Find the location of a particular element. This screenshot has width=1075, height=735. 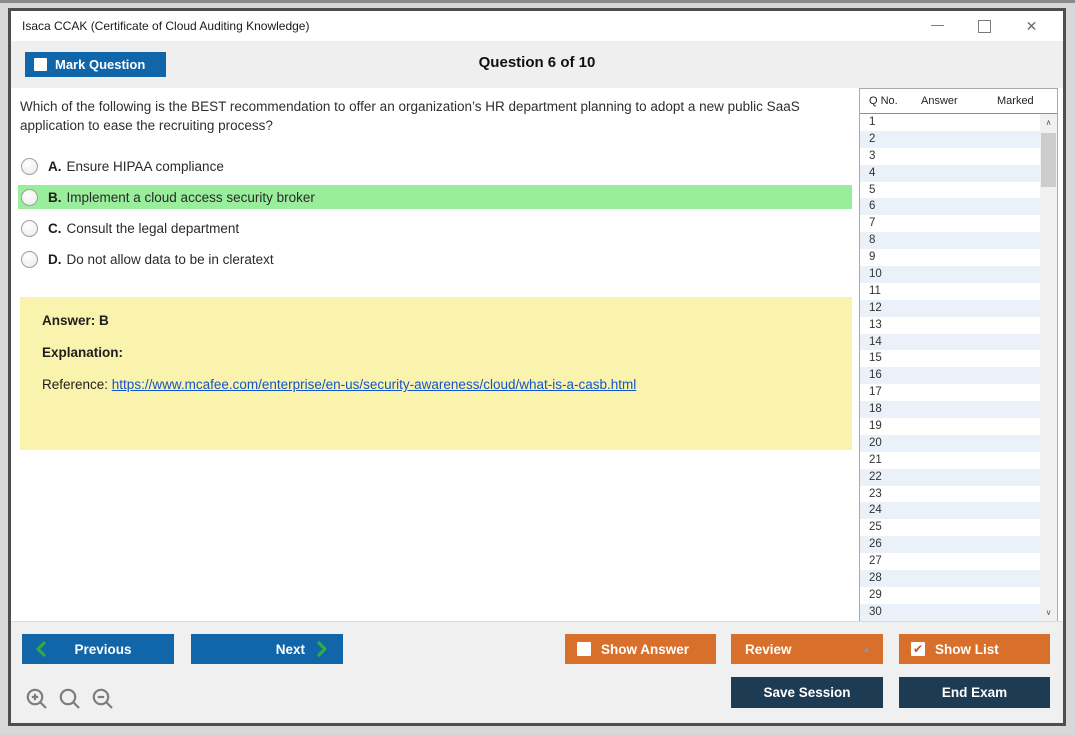

option-row-a: A. Ensure HIPAA compliance is located at coordinates (435, 166).